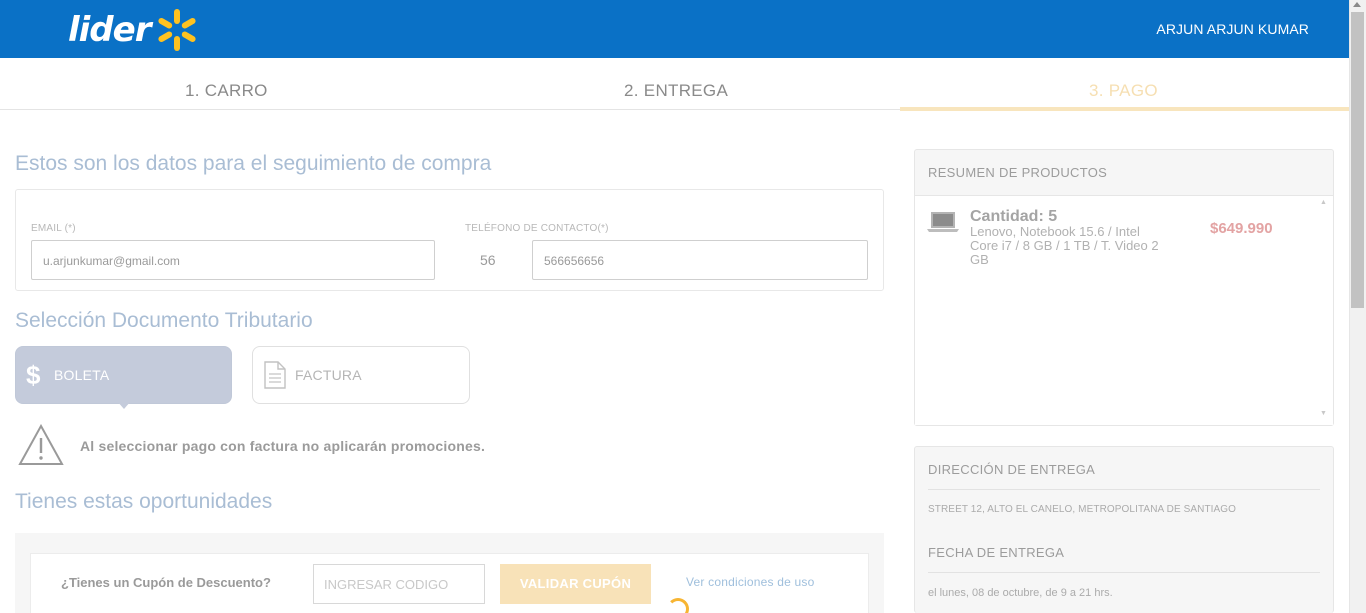 The width and height of the screenshot is (1366, 613). What do you see at coordinates (700, 260) in the screenshot?
I see `phone-field: 566656656` at bounding box center [700, 260].